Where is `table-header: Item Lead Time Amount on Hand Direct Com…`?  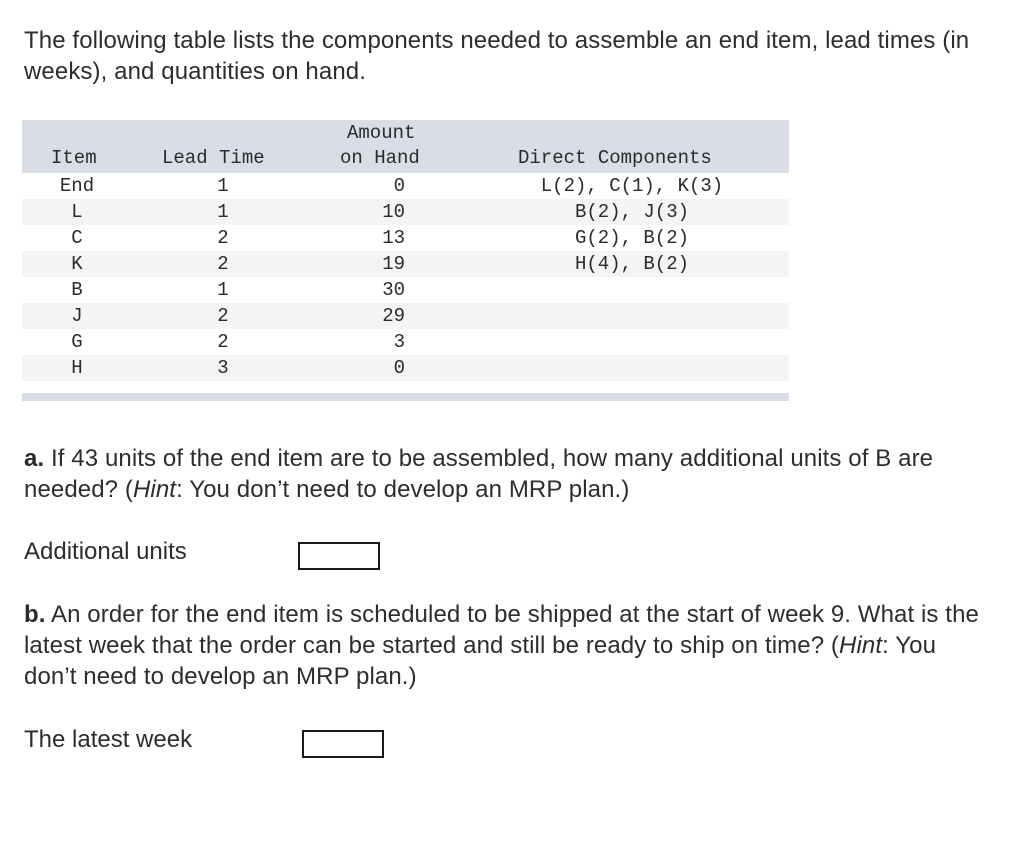 table-header: Item Lead Time Amount on Hand Direct Com… is located at coordinates (405, 146).